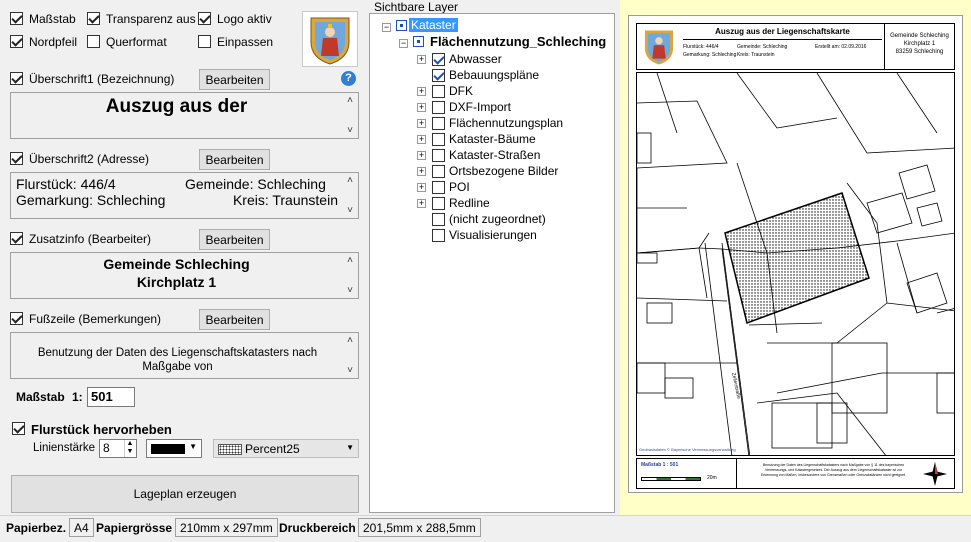  I want to click on ueberschrift1-scrollbar: ˄ ˅, so click(350, 115).